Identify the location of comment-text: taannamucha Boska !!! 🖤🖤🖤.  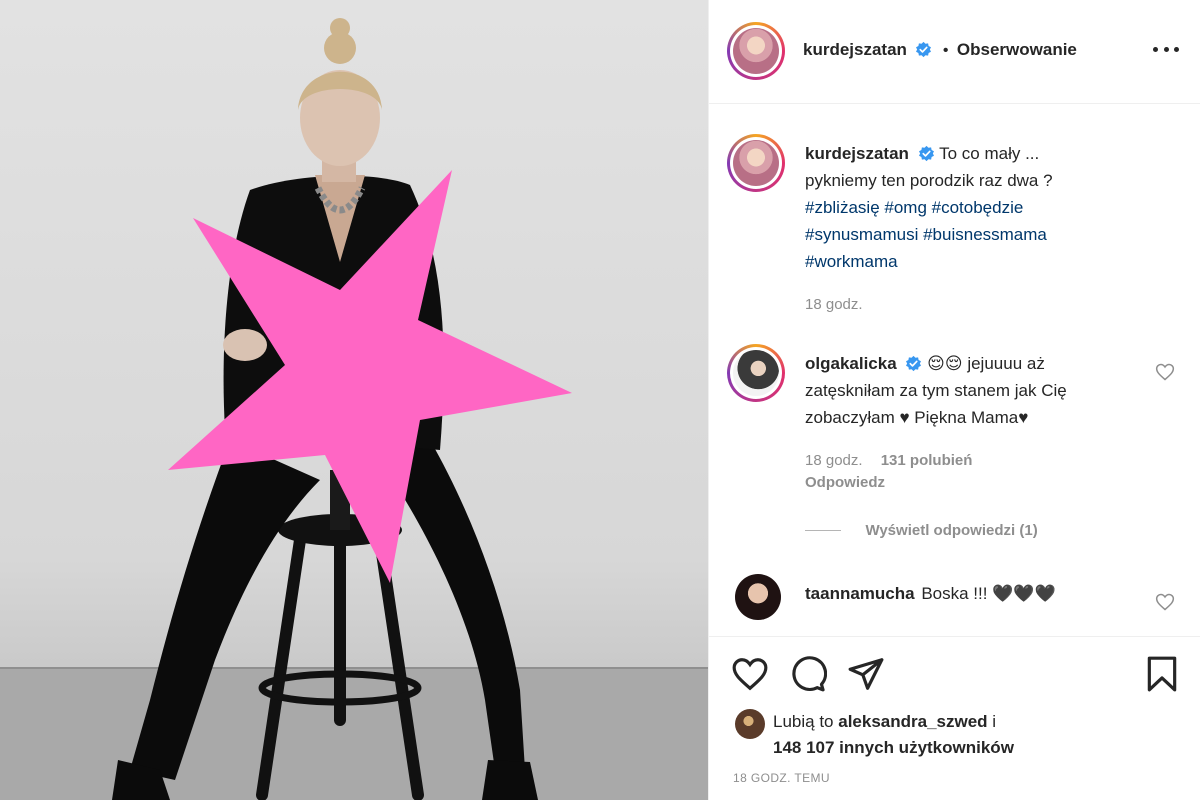
(930, 593).